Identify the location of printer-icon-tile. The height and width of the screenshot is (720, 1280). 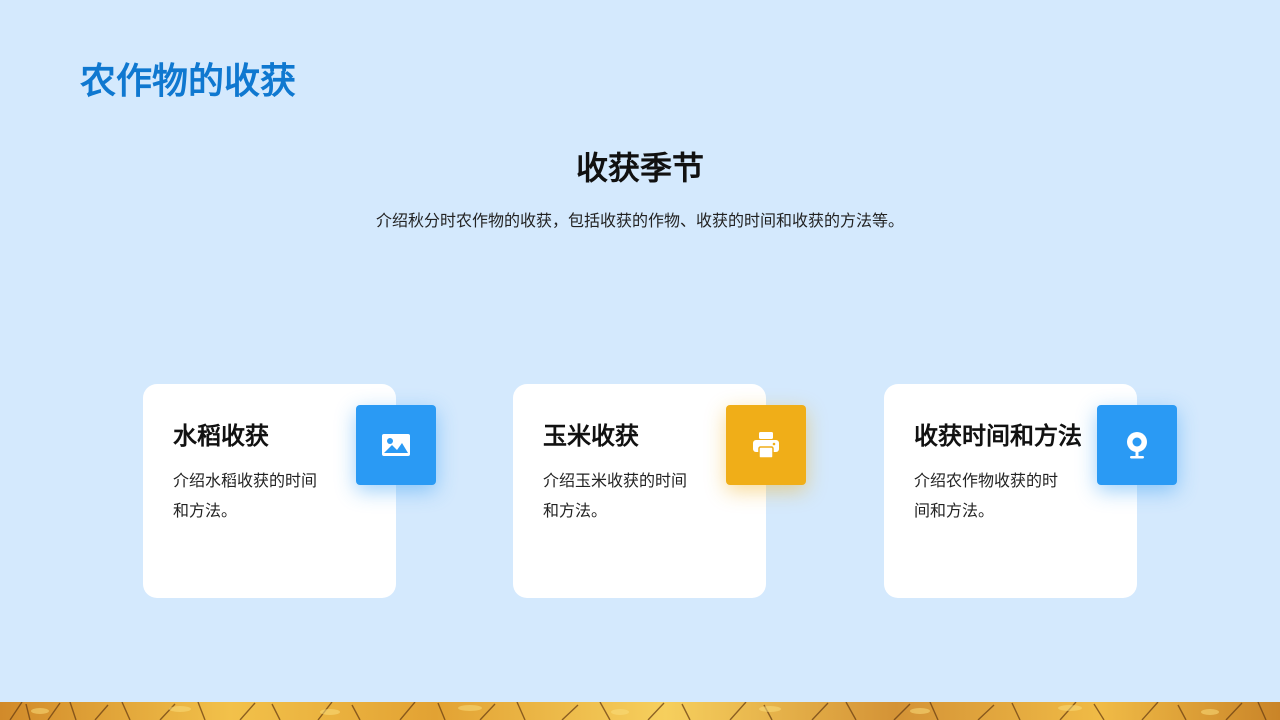
(766, 445).